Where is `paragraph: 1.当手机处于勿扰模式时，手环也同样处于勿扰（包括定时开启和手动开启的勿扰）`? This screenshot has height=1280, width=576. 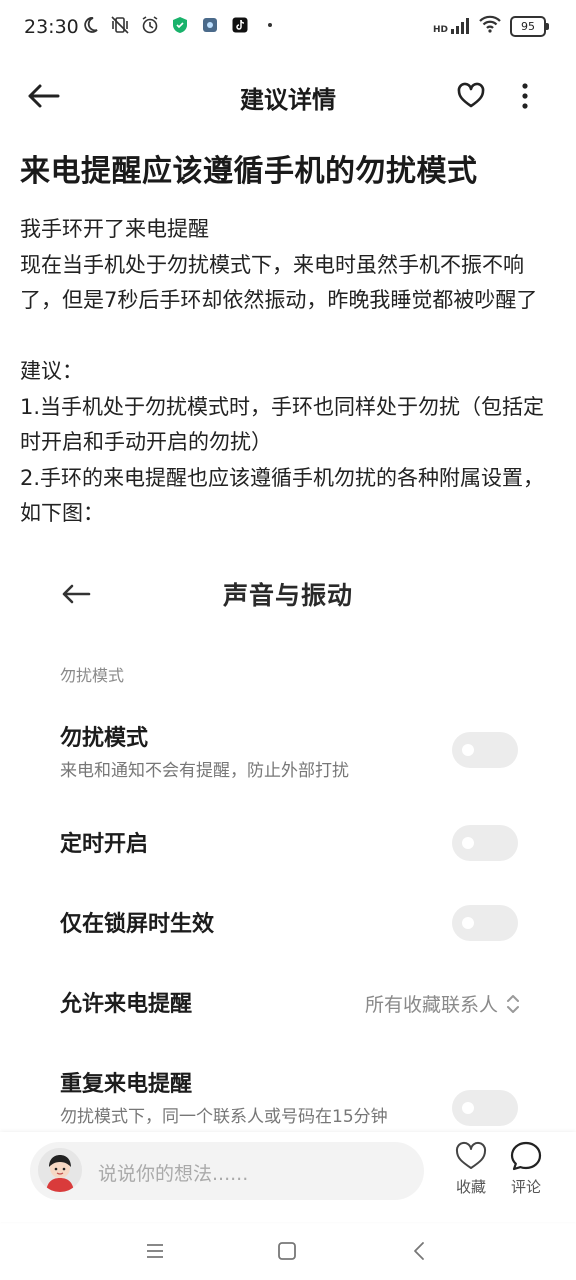
paragraph: 1.当手机处于勿扰模式时，手环也同样处于勿扰（包括定时开启和手动开启的勿扰） is located at coordinates (282, 424).